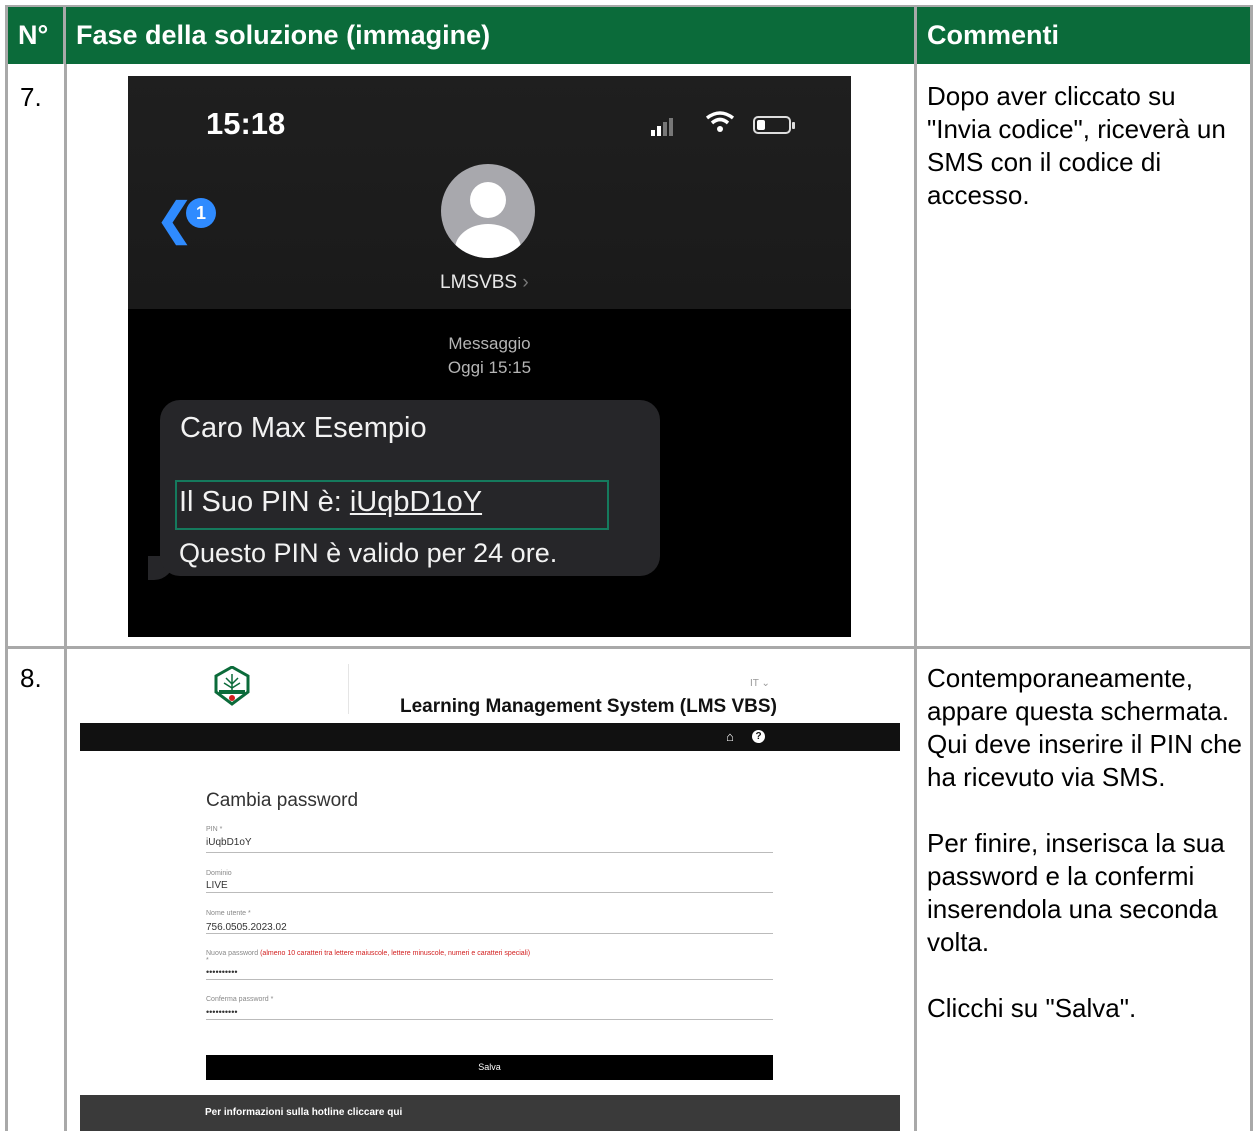 The width and height of the screenshot is (1255, 1131). Describe the element at coordinates (368, 553) in the screenshot. I see `sms-validity: Questo PIN è valido per 24 ore.` at that location.